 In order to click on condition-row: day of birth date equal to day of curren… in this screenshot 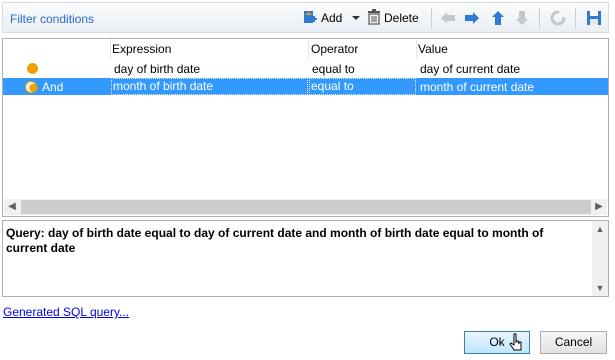, I will do `click(305, 68)`.